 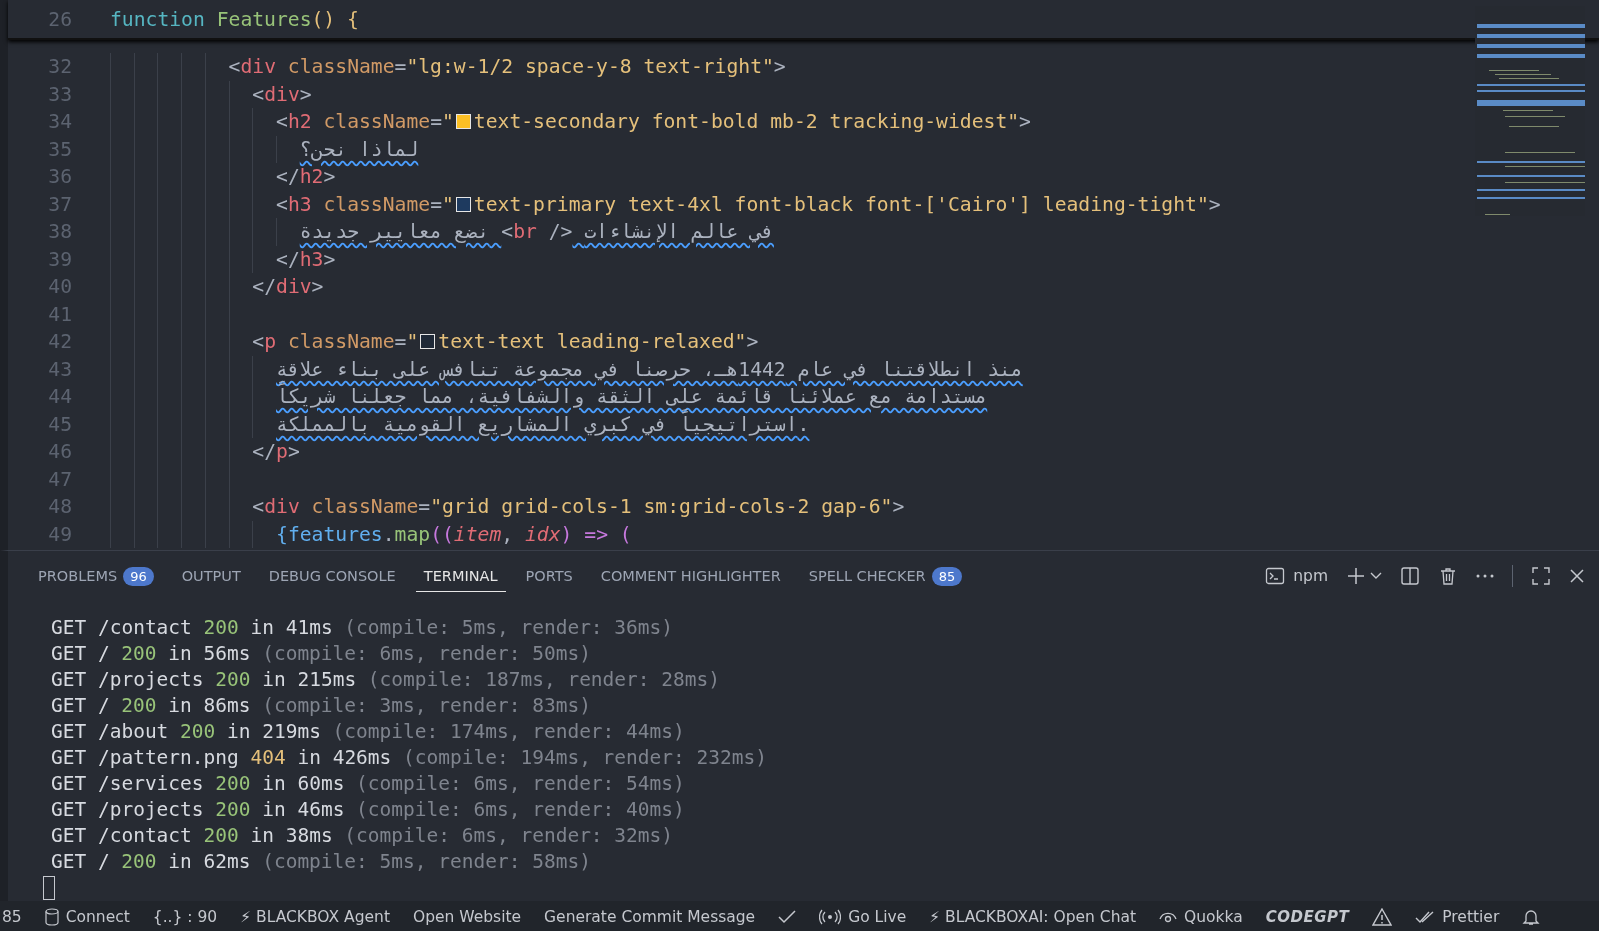 What do you see at coordinates (59, 94) in the screenshot?
I see `line-number: 33` at bounding box center [59, 94].